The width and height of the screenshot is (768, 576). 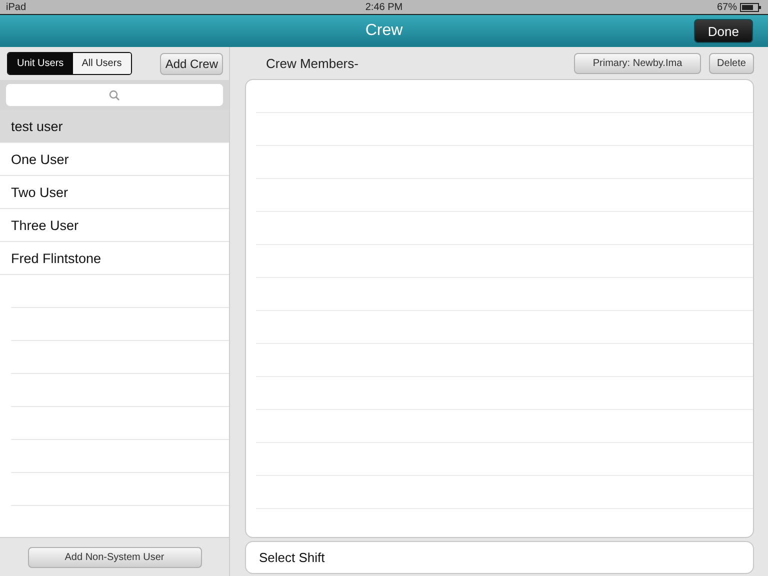 What do you see at coordinates (114, 225) in the screenshot?
I see `user-row: Three User` at bounding box center [114, 225].